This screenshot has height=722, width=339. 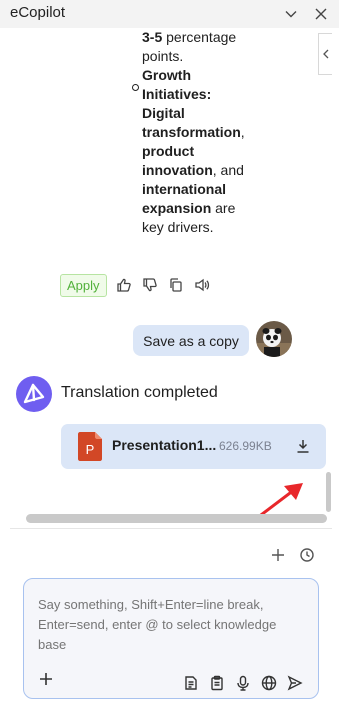 I want to click on message-bold-text: Initiatives:, so click(x=177, y=94).